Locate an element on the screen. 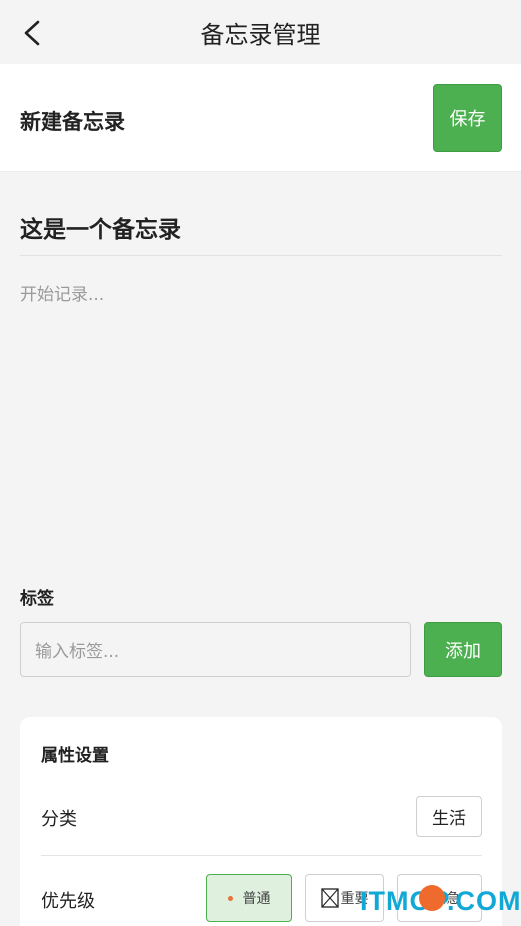  properties-title: 属性设置 is located at coordinates (75, 756).